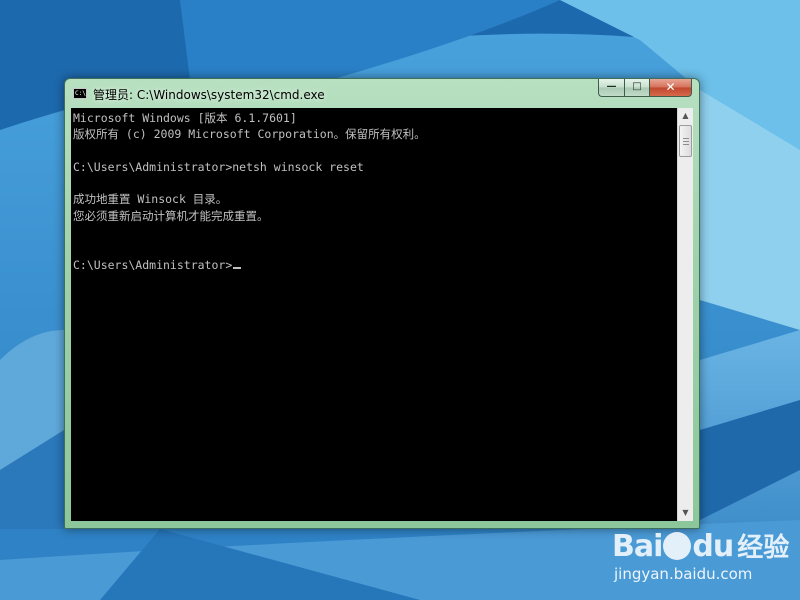 This screenshot has width=800, height=600. I want to click on paw-icon, so click(677, 546).